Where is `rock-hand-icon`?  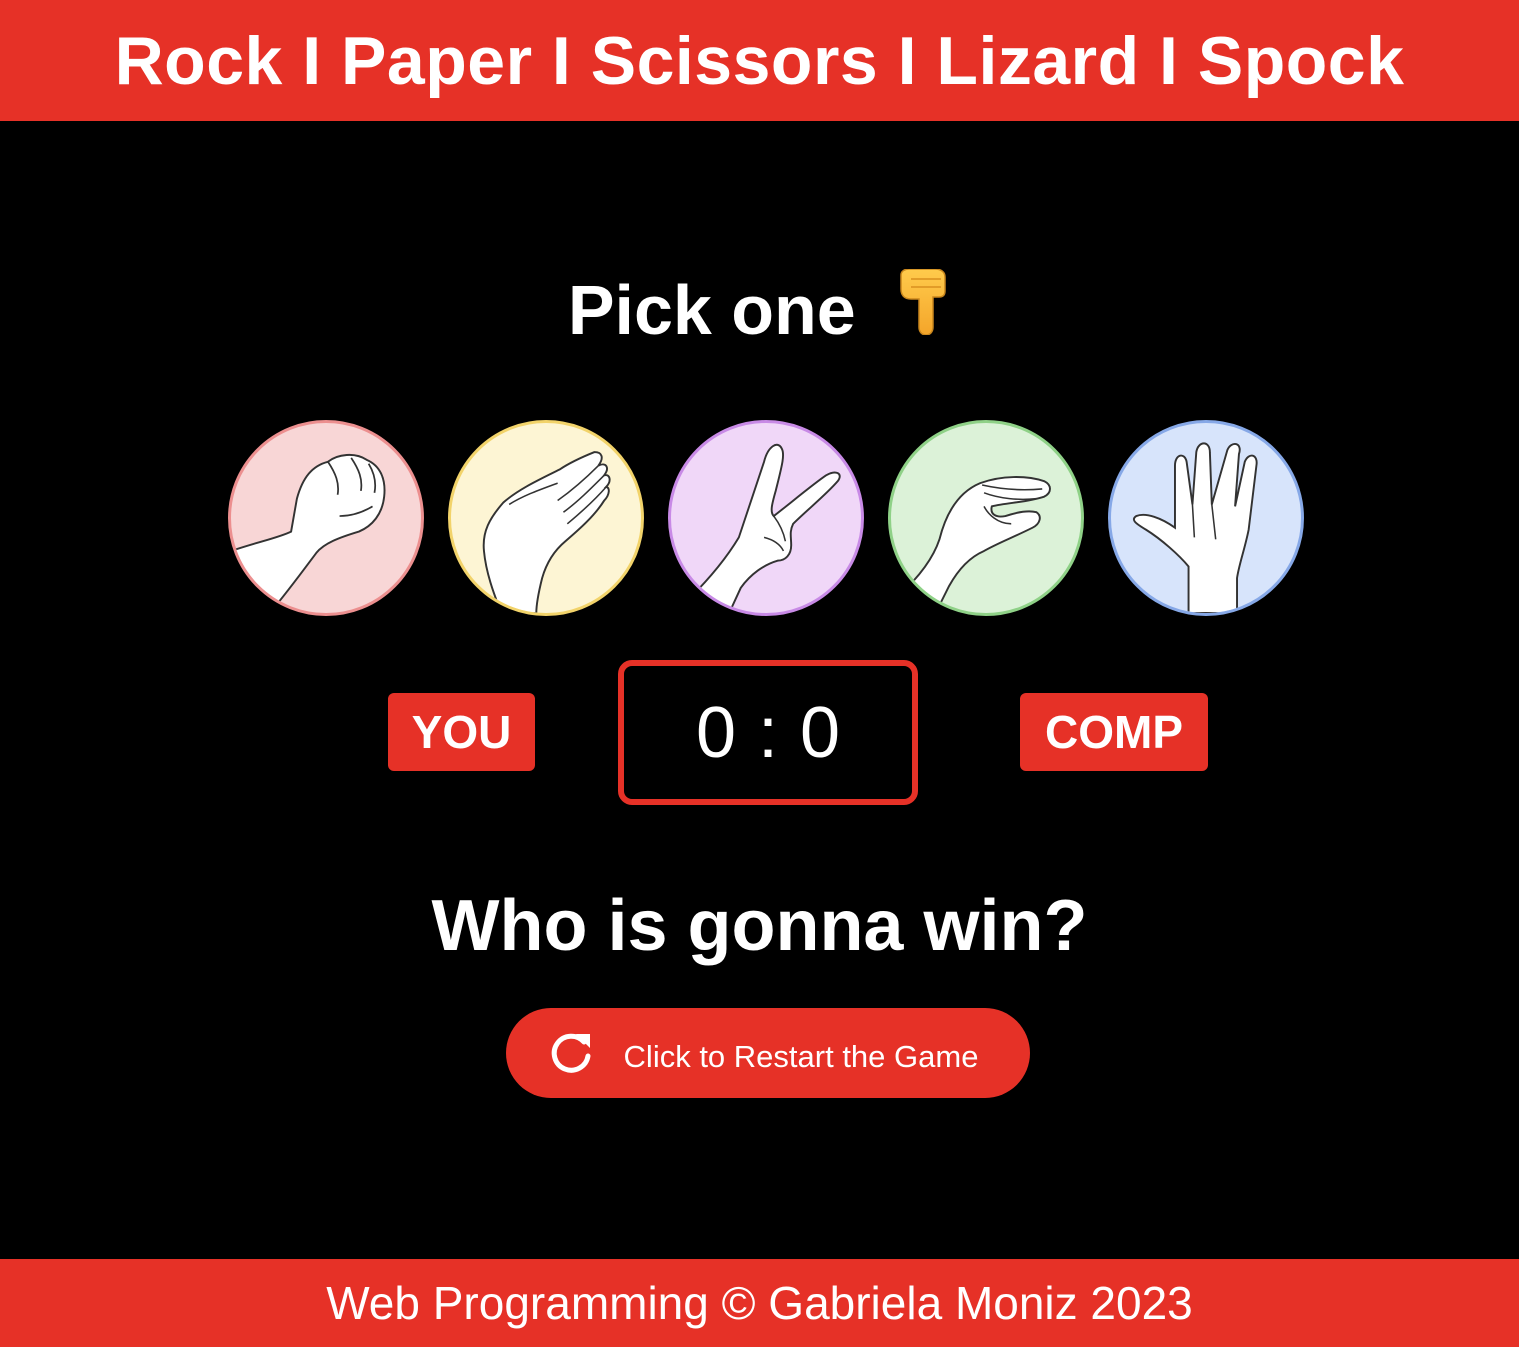
rock-hand-icon is located at coordinates (308, 533).